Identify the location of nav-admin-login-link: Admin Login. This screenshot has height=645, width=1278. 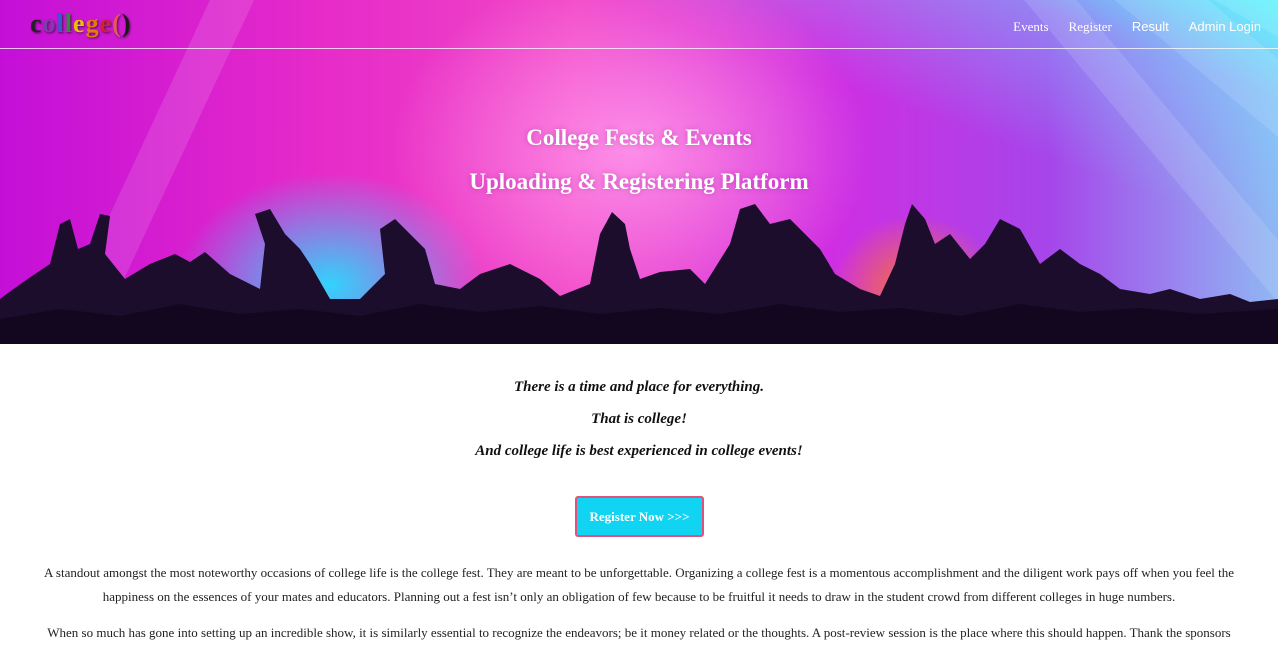
(1225, 27).